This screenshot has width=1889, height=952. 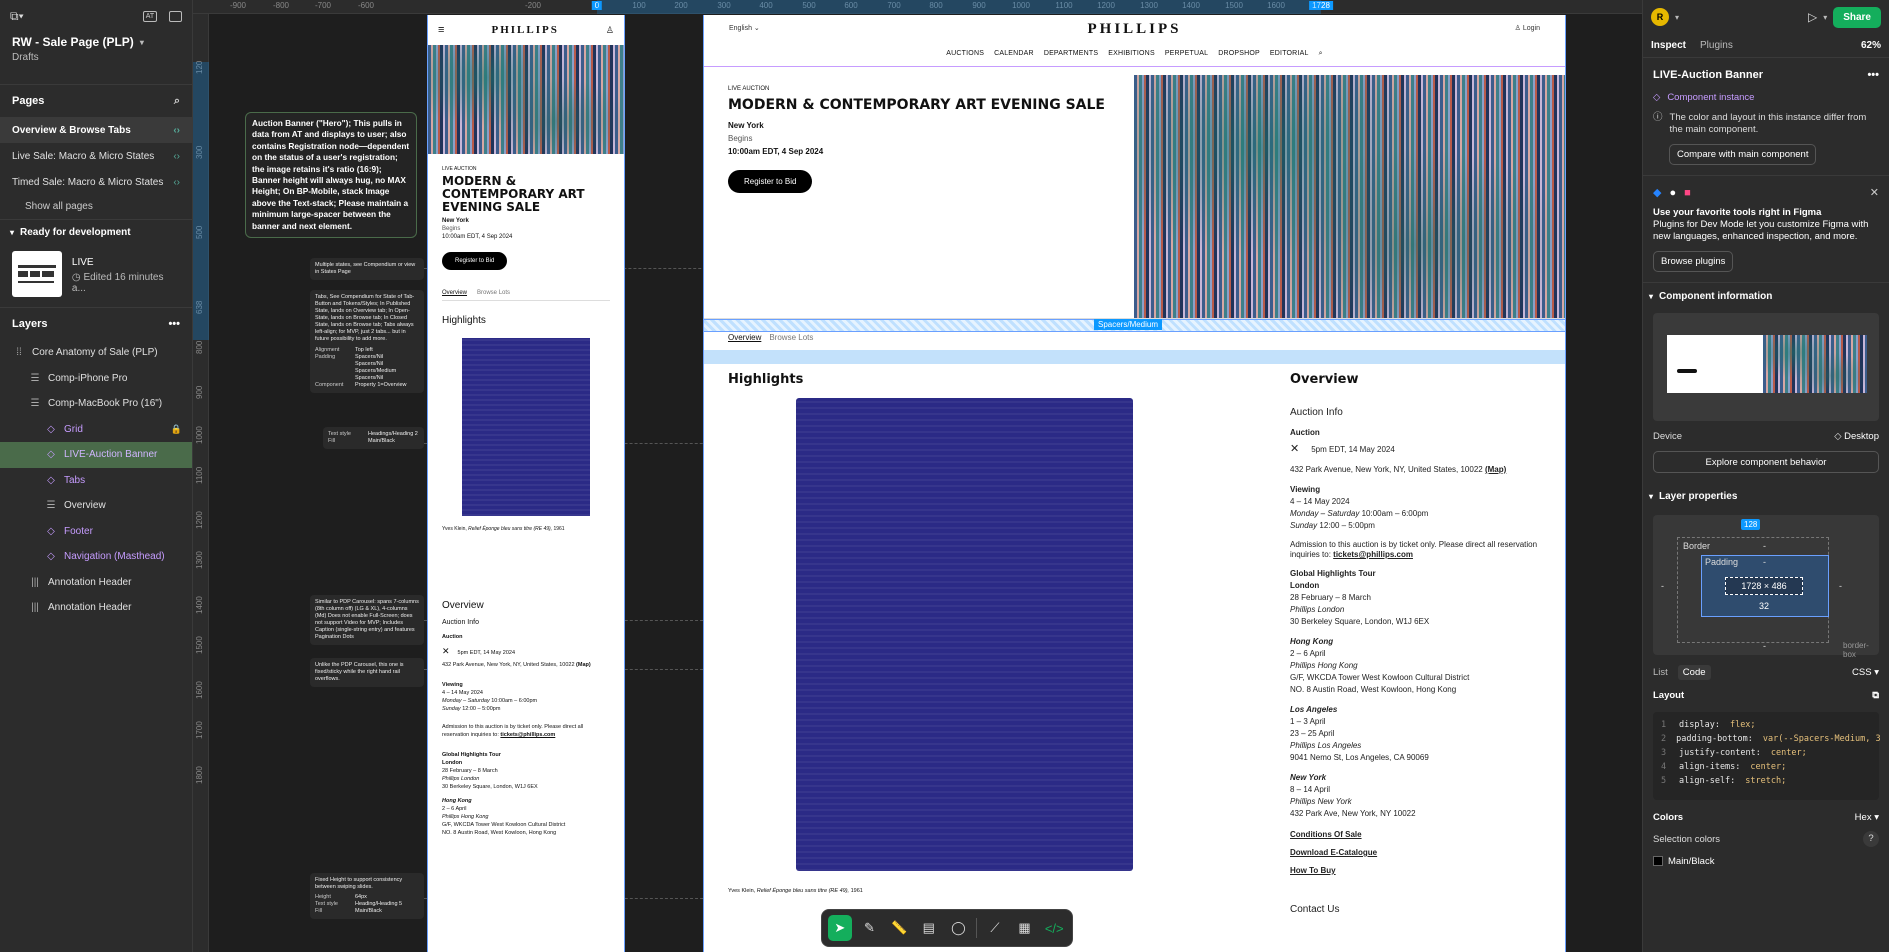 I want to click on annotate-tool-icon: ▤, so click(x=929, y=928).